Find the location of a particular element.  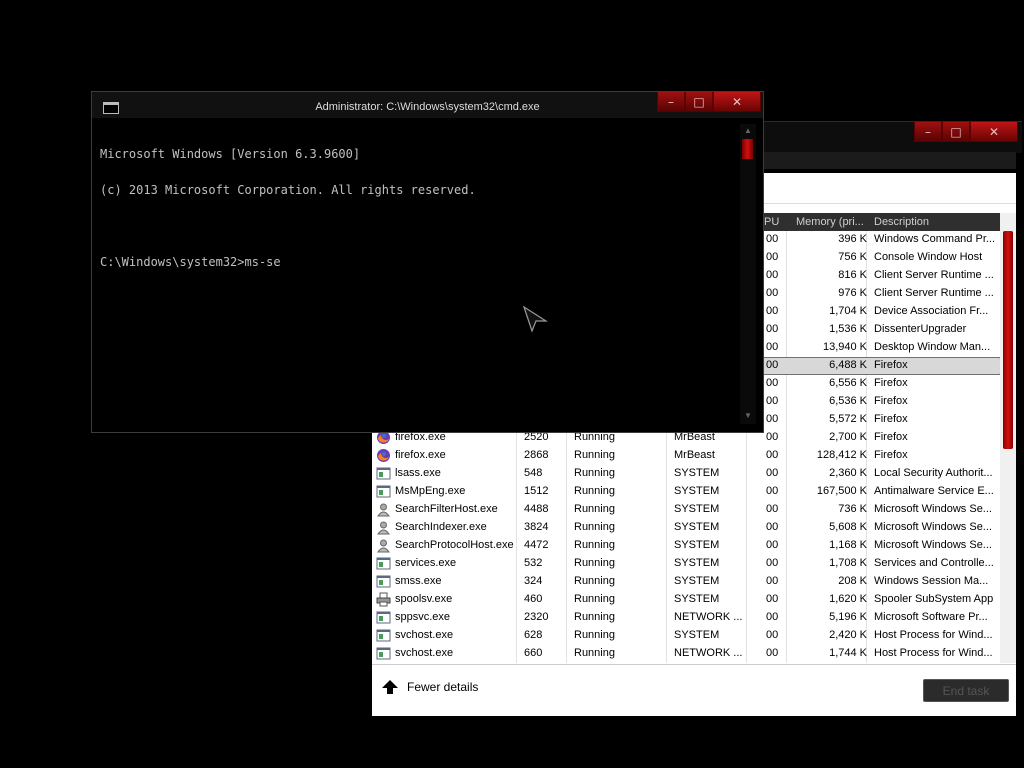

console-scrollbar: ▲ ▼ is located at coordinates (748, 274).